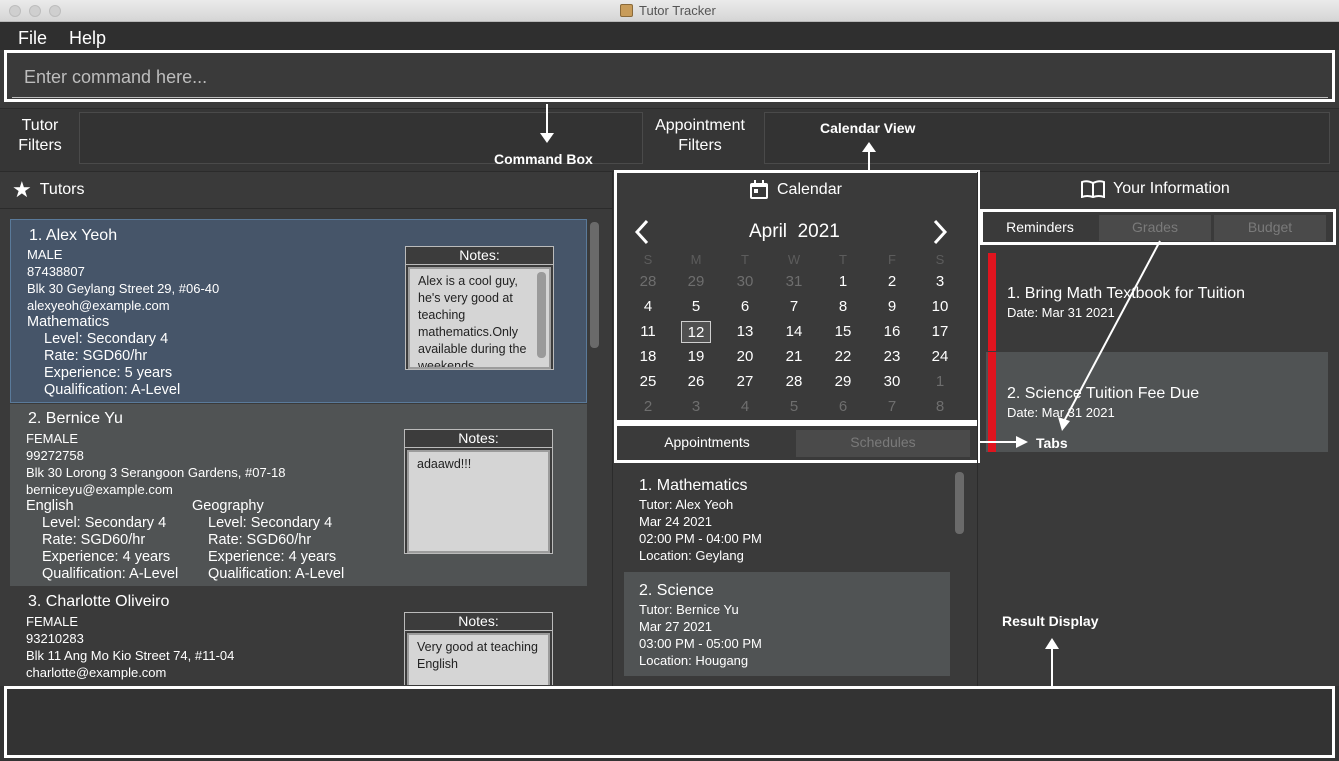 This screenshot has width=1339, height=761. Describe the element at coordinates (55, 455) in the screenshot. I see `tutor-phone: 99272758` at that location.